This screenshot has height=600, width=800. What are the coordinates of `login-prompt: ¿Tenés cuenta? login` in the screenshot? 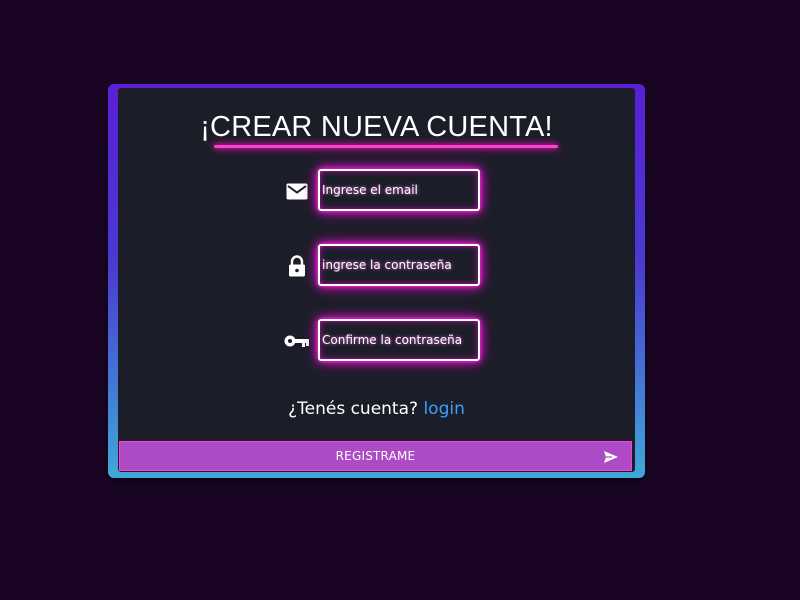 It's located at (376, 409).